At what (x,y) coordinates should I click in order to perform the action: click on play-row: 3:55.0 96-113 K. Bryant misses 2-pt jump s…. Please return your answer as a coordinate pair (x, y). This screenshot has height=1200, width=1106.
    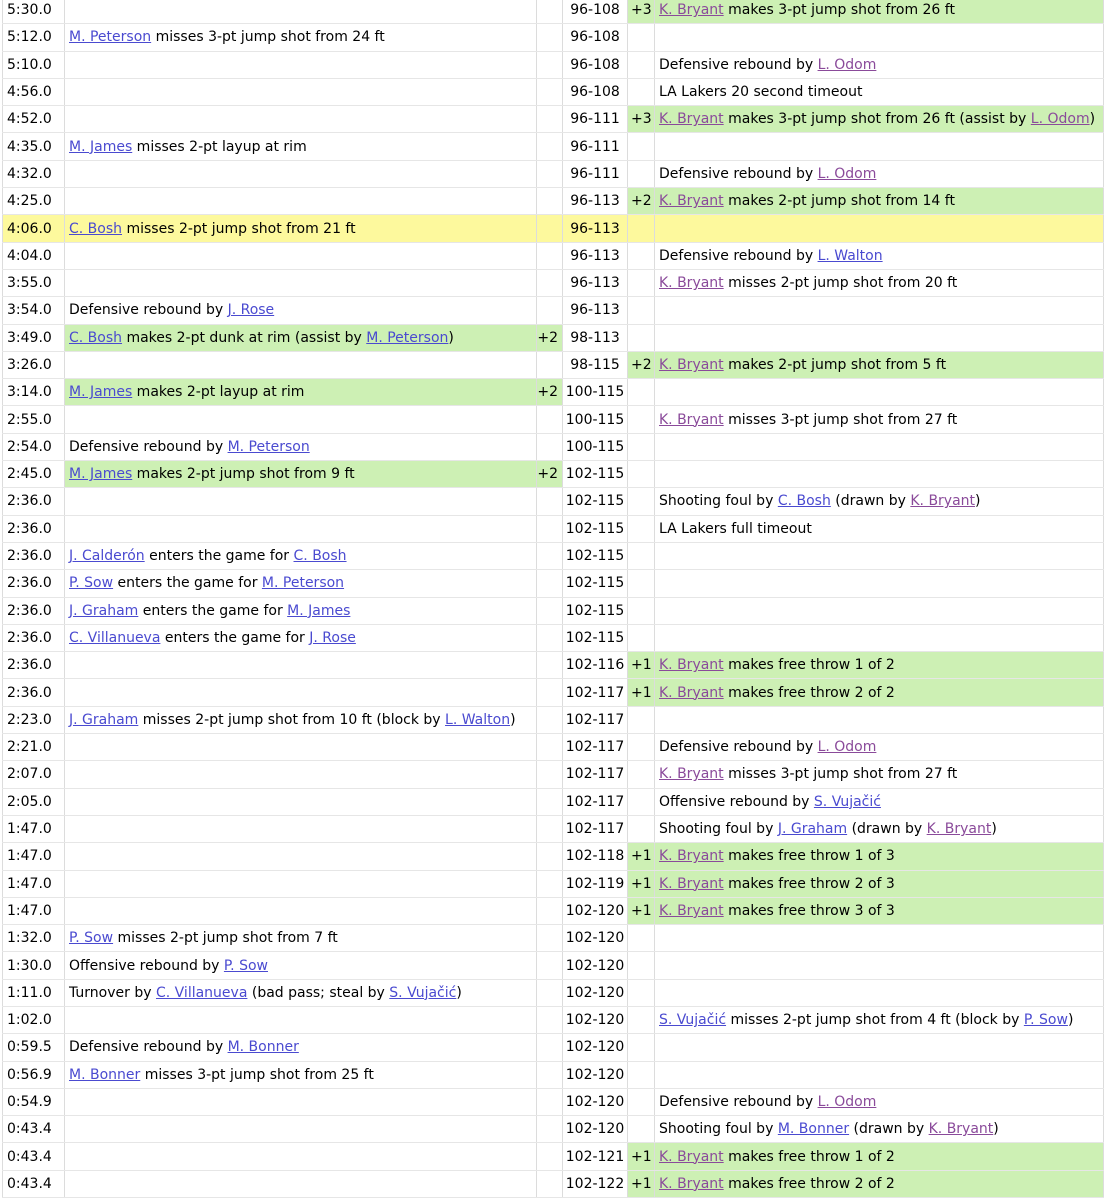
    Looking at the image, I should click on (553, 283).